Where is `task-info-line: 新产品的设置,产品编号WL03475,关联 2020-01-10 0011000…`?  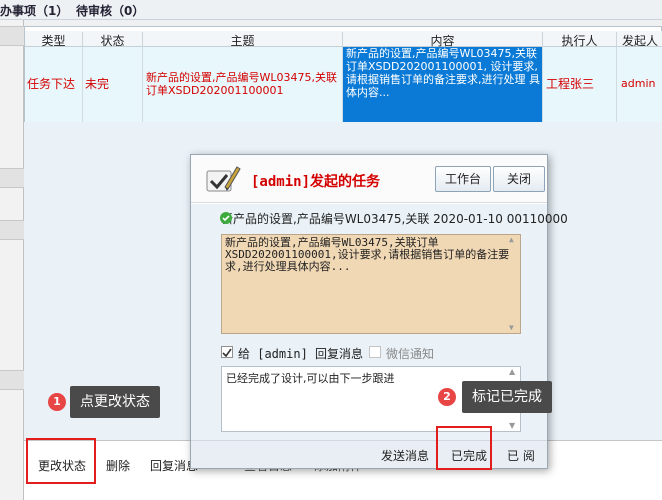 task-info-line: 新产品的设置,产品编号WL03475,关联 2020-01-10 0011000… is located at coordinates (394, 219).